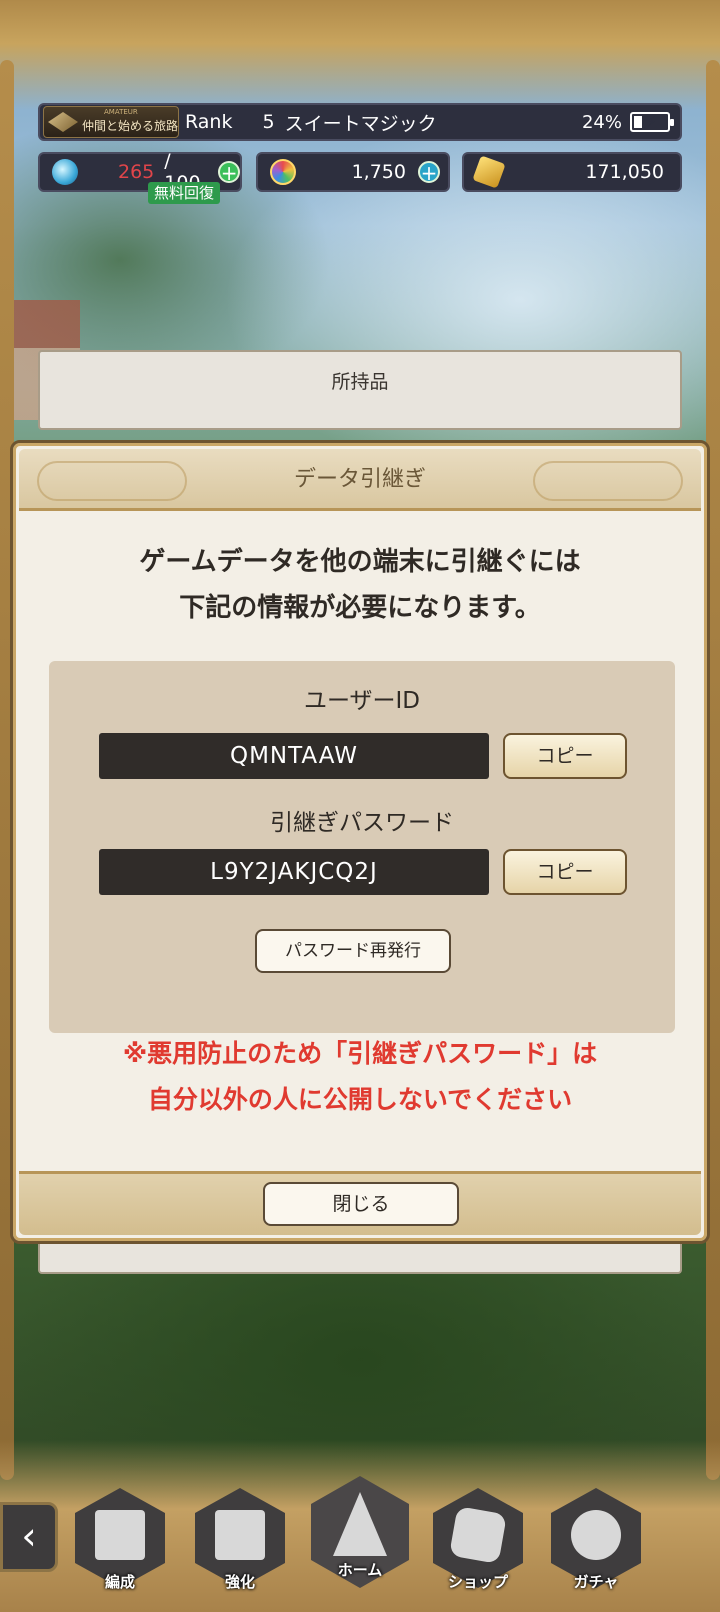  I want to click on stamina-current: 265, so click(136, 172).